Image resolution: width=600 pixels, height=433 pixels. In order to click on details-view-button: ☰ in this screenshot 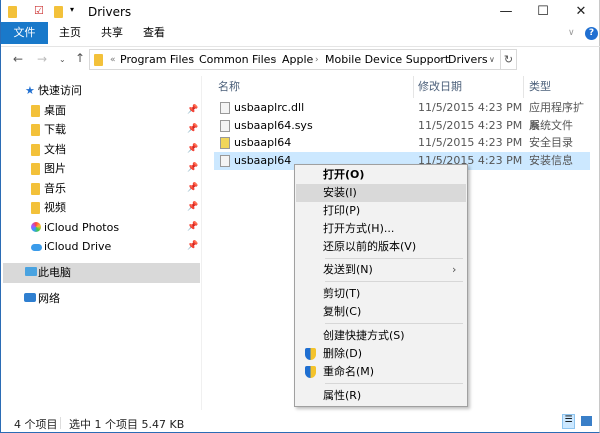, I will do `click(568, 421)`.